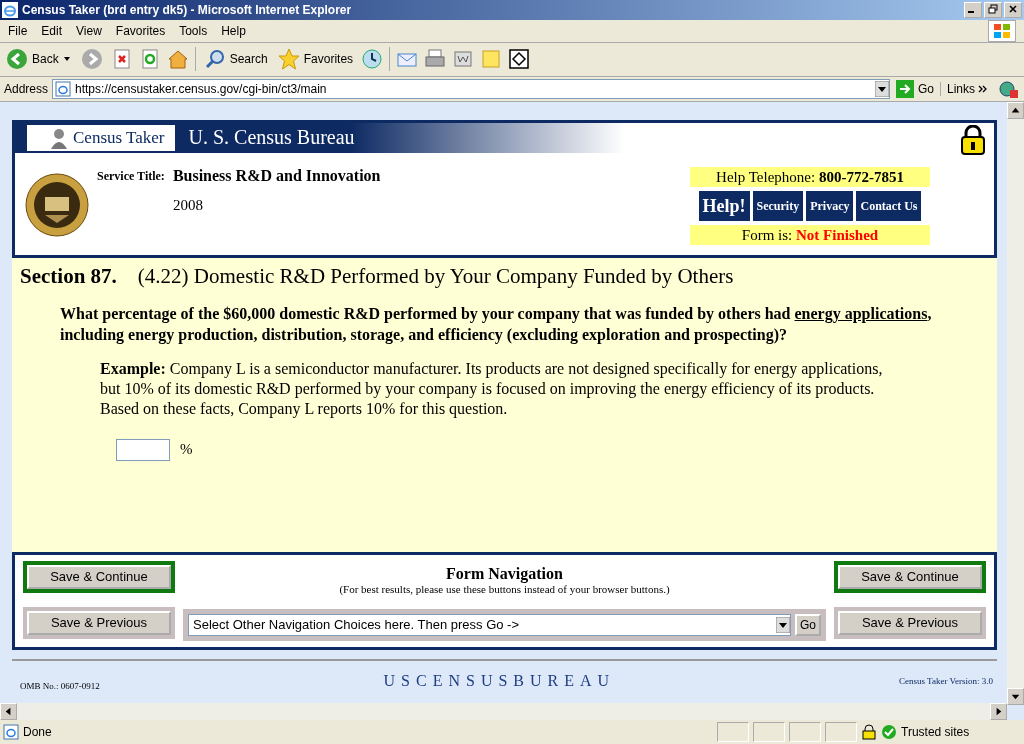 The width and height of the screenshot is (1024, 744). What do you see at coordinates (778, 205) in the screenshot?
I see `header-link: Security` at bounding box center [778, 205].